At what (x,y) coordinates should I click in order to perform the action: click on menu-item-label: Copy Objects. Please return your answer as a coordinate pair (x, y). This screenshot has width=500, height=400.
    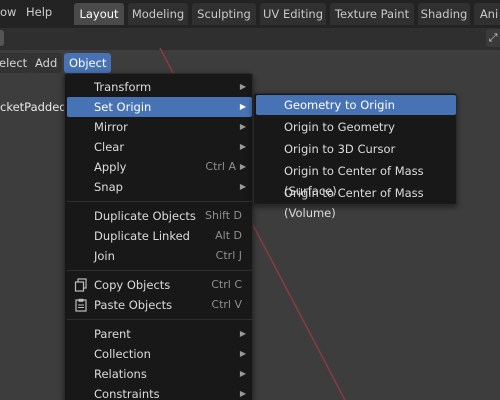
    Looking at the image, I should click on (132, 285).